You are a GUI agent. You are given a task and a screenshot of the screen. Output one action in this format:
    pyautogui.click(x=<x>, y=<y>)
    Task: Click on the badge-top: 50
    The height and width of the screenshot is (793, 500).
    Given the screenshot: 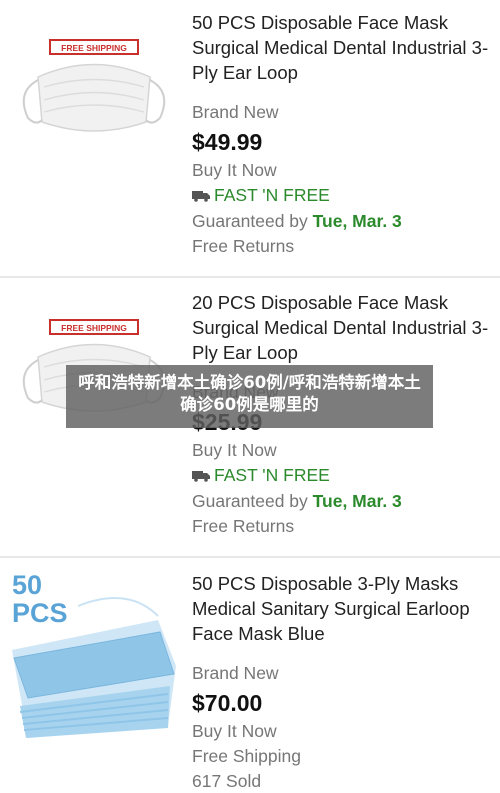 What is the action you would take?
    pyautogui.click(x=27, y=585)
    